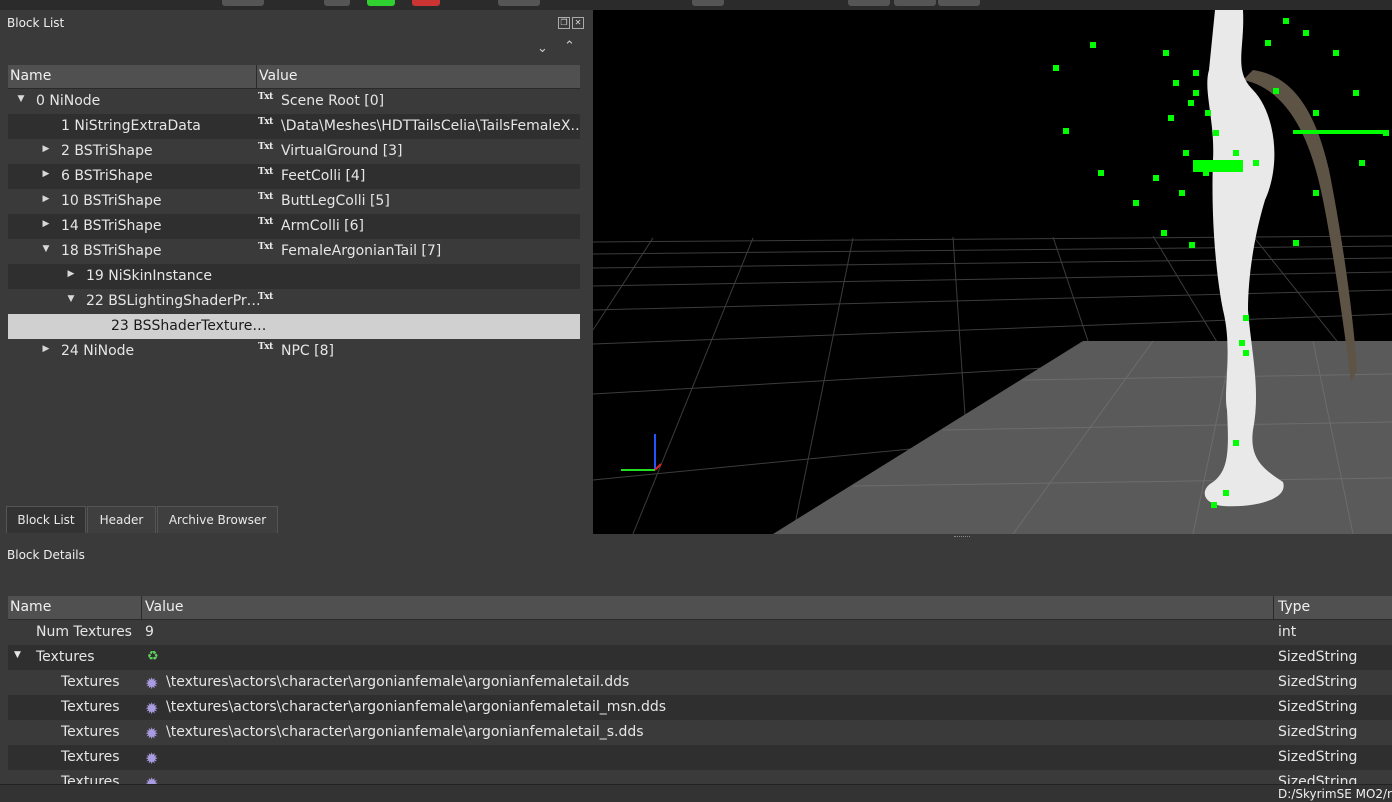 Image resolution: width=1392 pixels, height=802 pixels. Describe the element at coordinates (149, 276) in the screenshot. I see `tree-row-name: 19 NiSkinInstance` at that location.